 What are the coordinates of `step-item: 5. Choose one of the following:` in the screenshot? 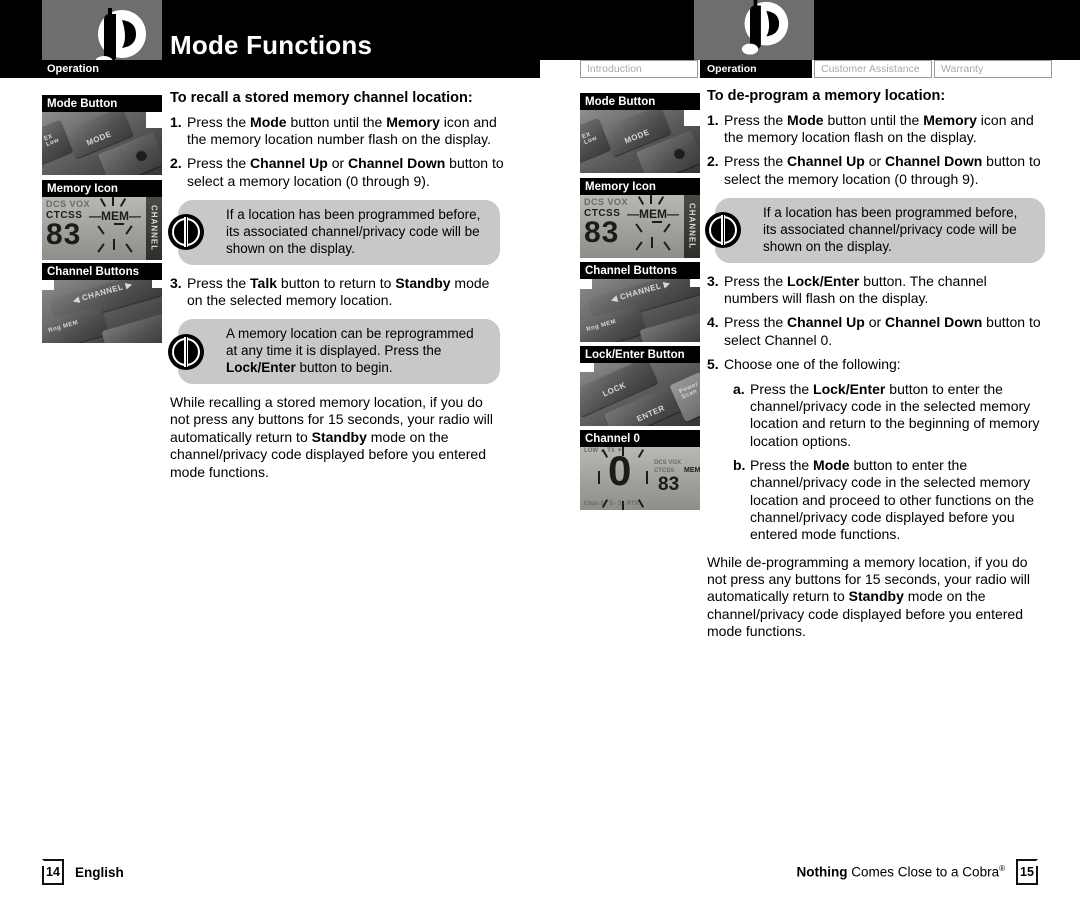 It's located at (874, 364).